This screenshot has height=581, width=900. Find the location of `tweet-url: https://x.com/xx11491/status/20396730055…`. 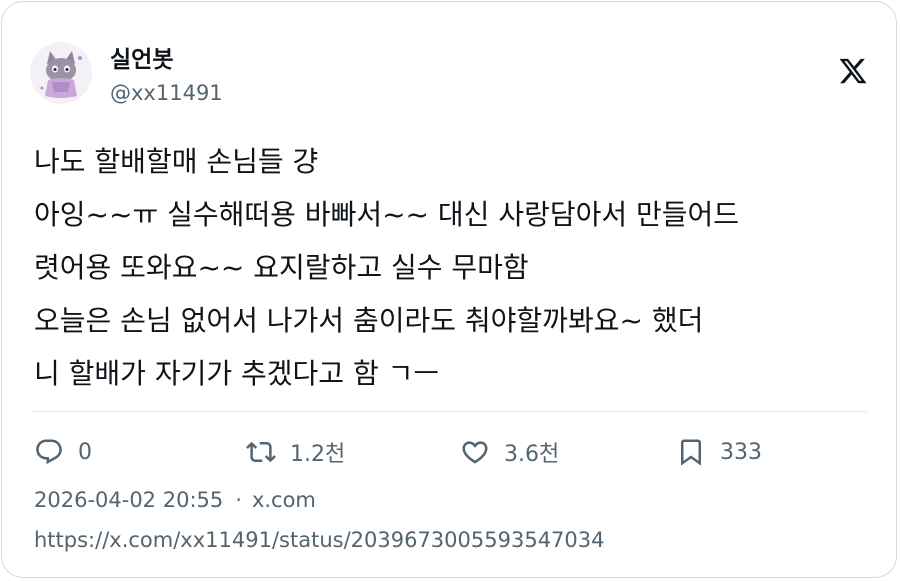

tweet-url: https://x.com/xx11491/status/20396730055… is located at coordinates (319, 540).